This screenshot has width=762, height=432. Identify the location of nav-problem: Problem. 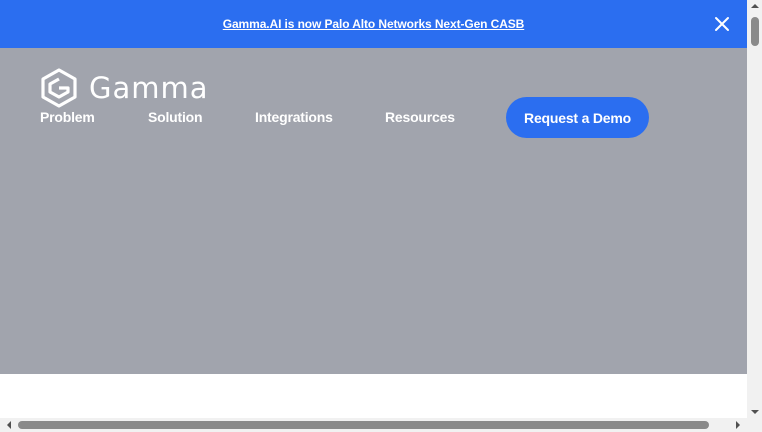
(67, 117).